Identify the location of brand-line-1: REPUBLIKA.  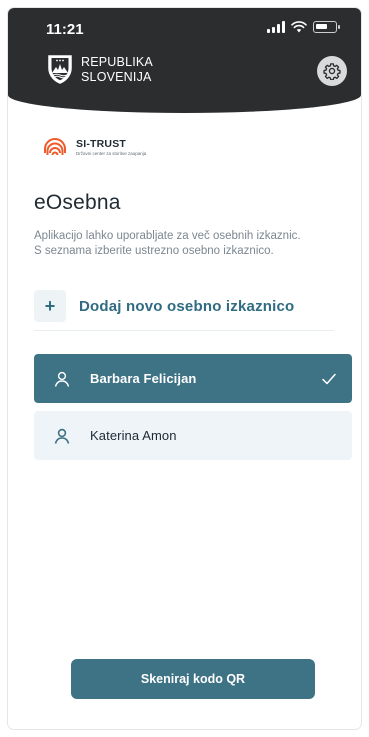
(117, 62).